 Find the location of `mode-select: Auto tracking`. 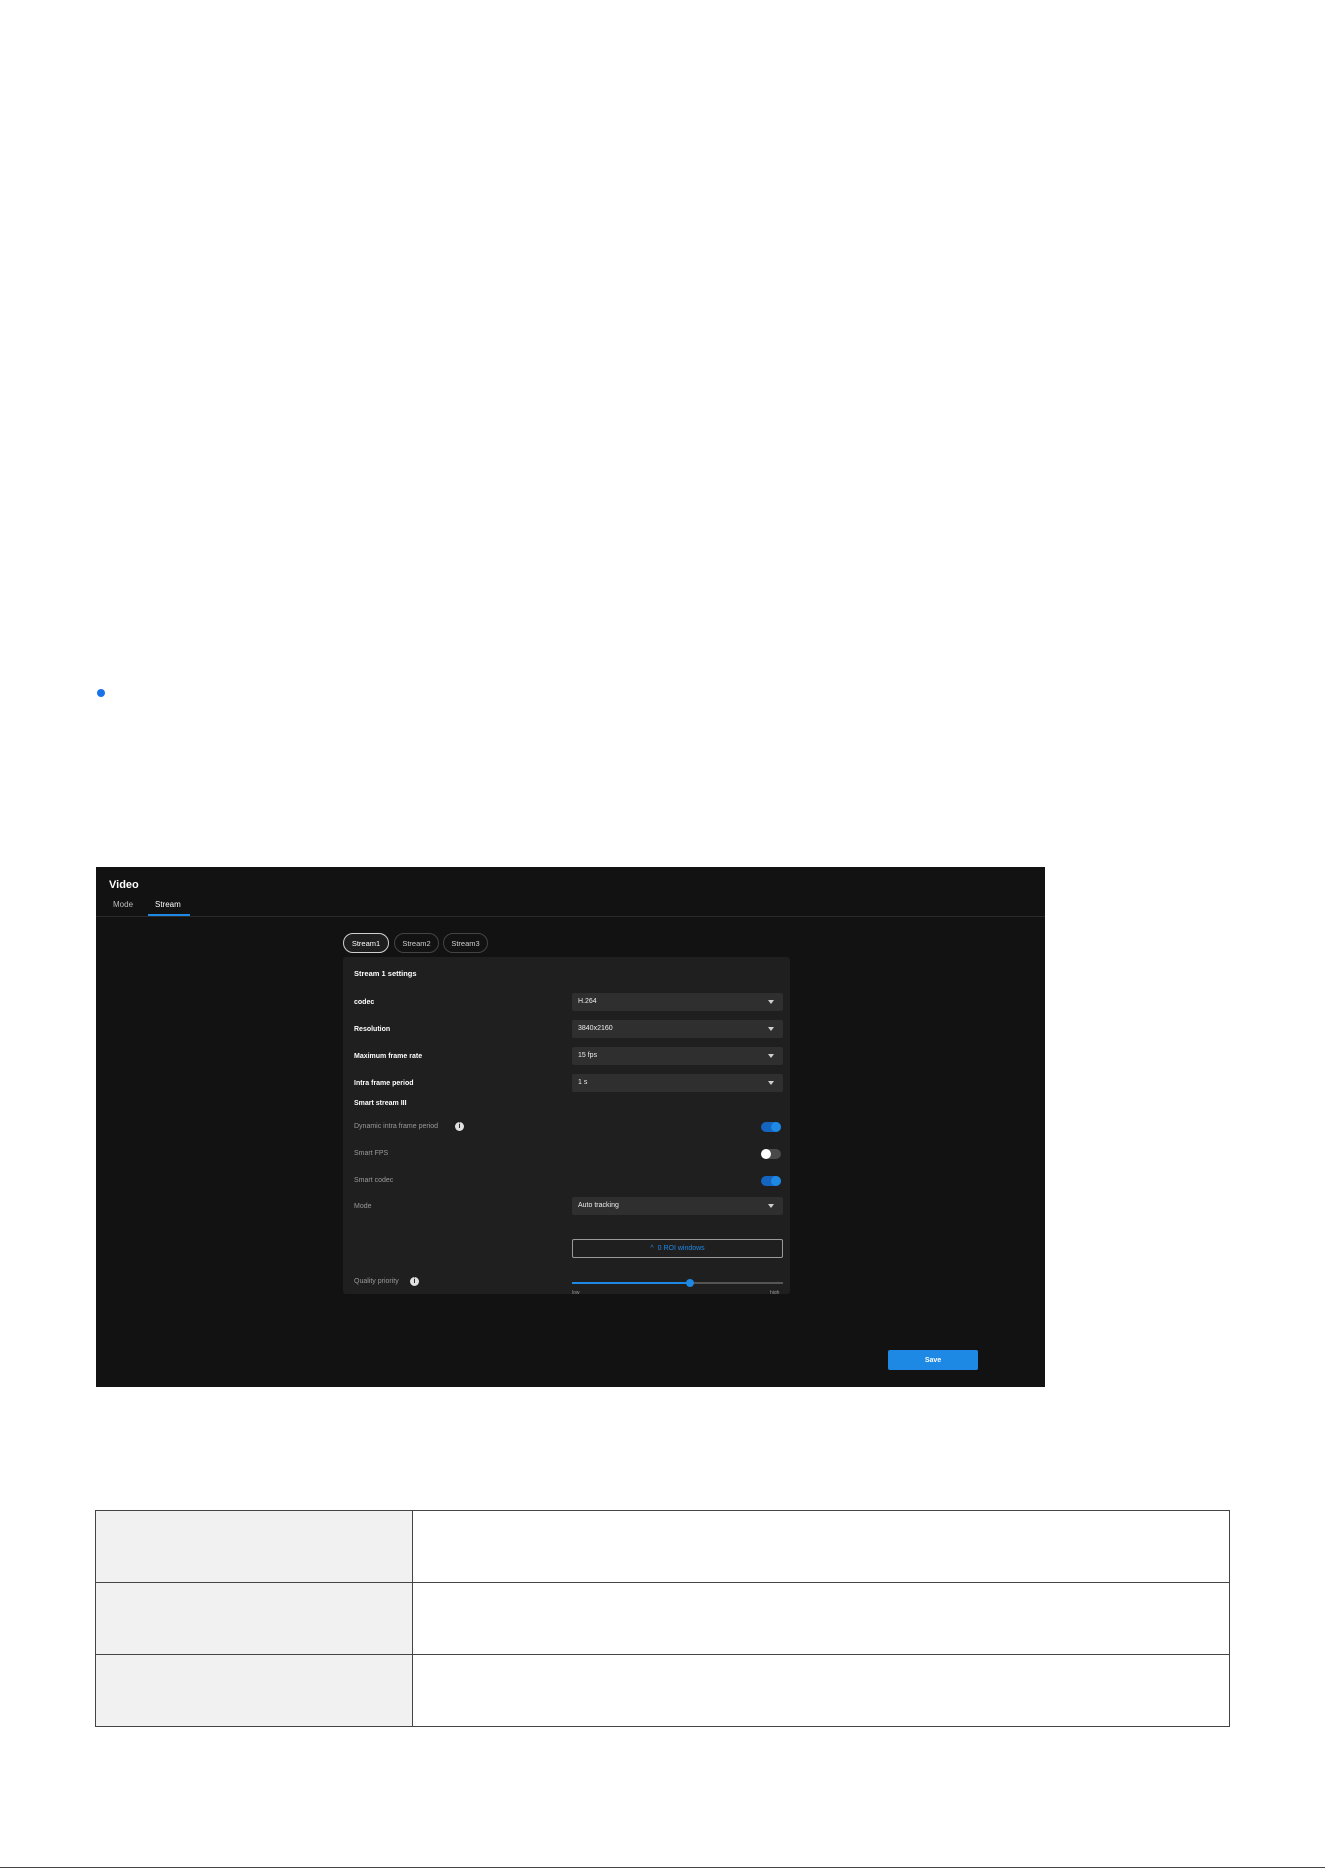

mode-select: Auto tracking is located at coordinates (677, 1206).